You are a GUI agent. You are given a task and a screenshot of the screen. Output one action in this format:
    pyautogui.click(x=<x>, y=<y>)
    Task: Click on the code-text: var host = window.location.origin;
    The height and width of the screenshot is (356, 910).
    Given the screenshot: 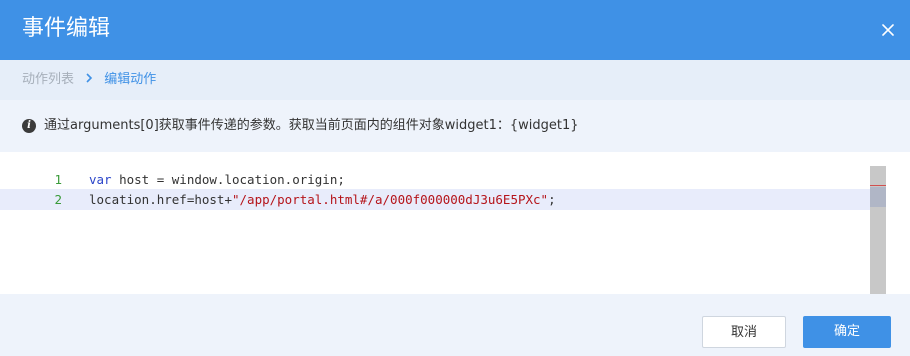 What is the action you would take?
    pyautogui.click(x=217, y=179)
    